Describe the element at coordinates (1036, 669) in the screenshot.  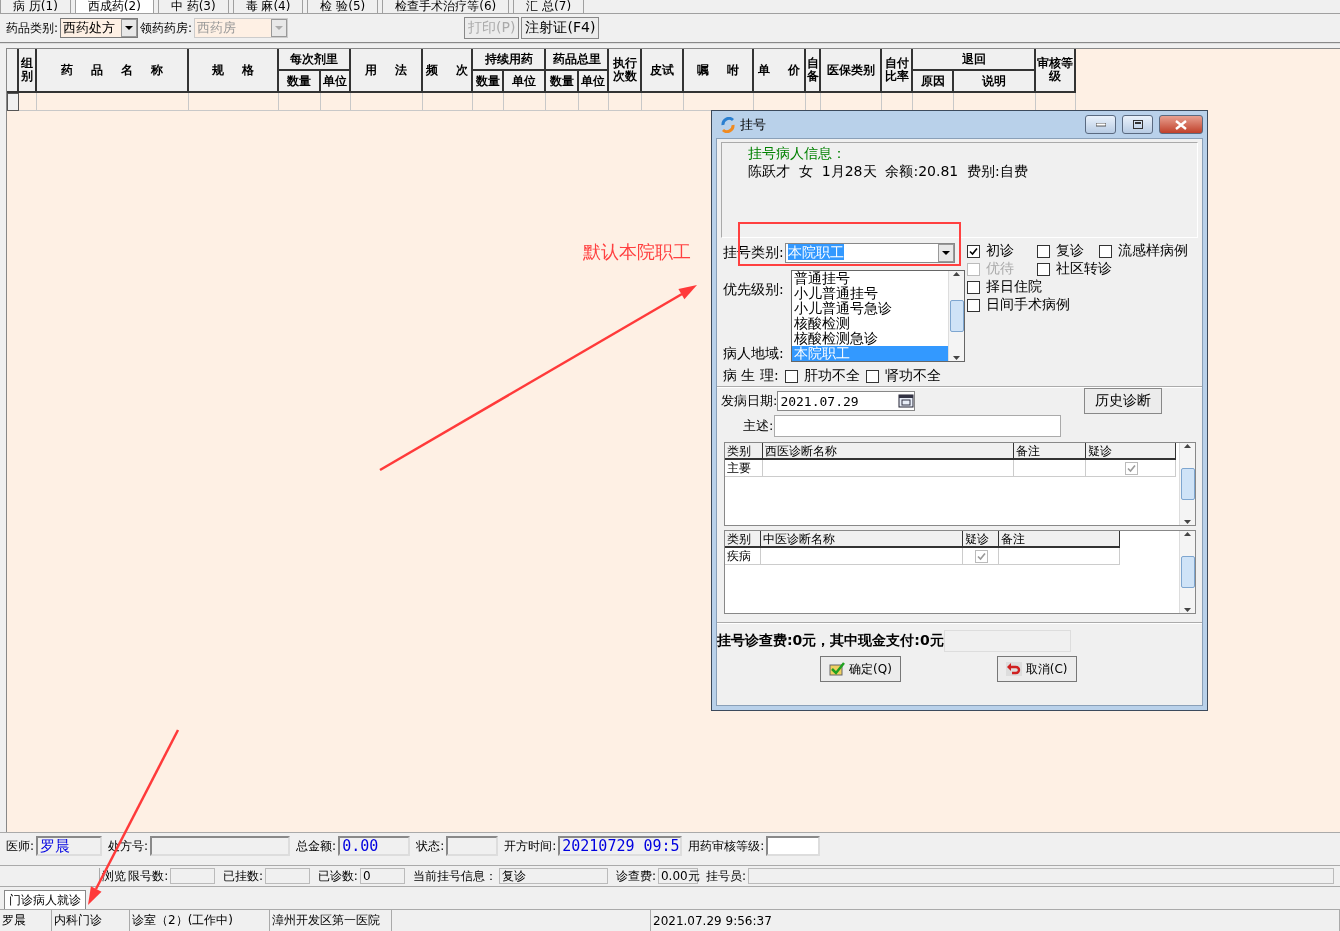
I see `cancel-button: 取消(C)` at that location.